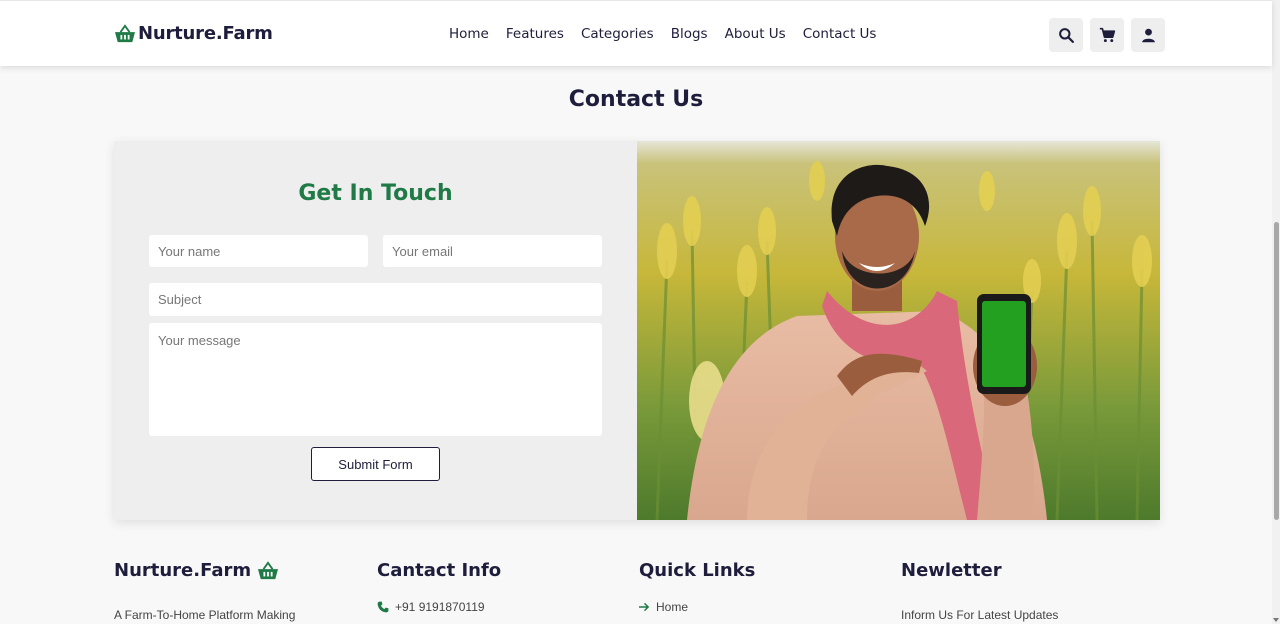 This screenshot has height=624, width=1280. I want to click on get-in-touch-heading: Get In Touch, so click(375, 193).